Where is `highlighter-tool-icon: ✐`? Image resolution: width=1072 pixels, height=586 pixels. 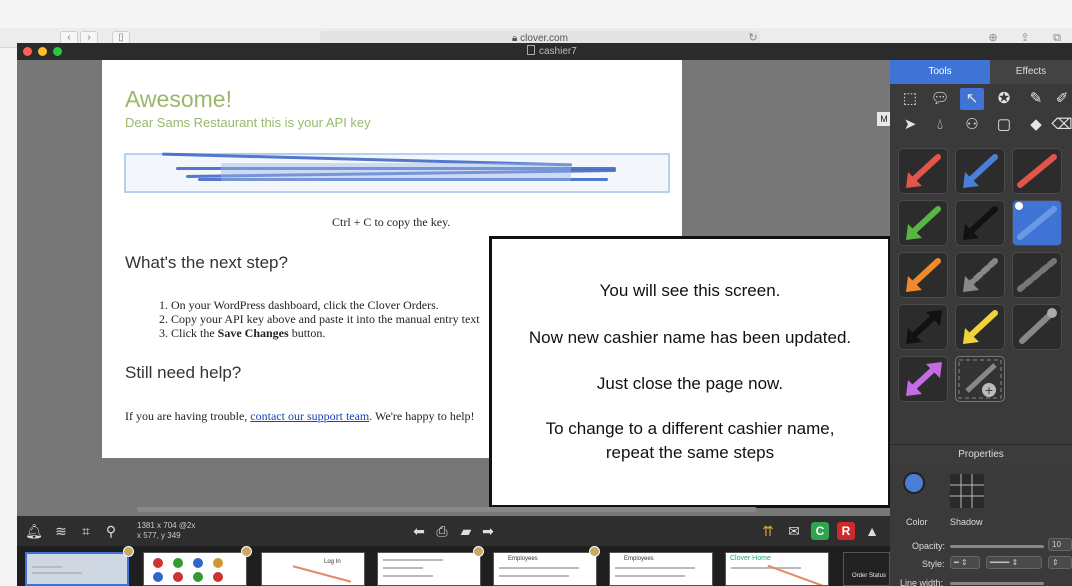 highlighter-tool-icon: ✐ is located at coordinates (1061, 99).